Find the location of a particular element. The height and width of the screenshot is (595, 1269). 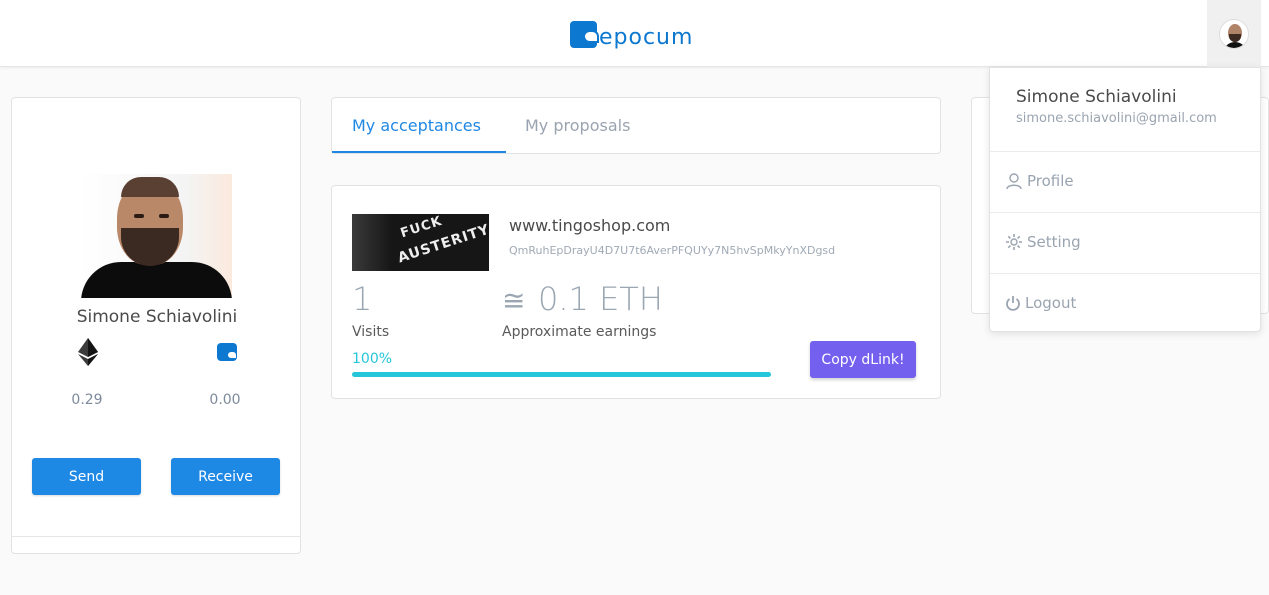

visits-count: 1 is located at coordinates (362, 299).